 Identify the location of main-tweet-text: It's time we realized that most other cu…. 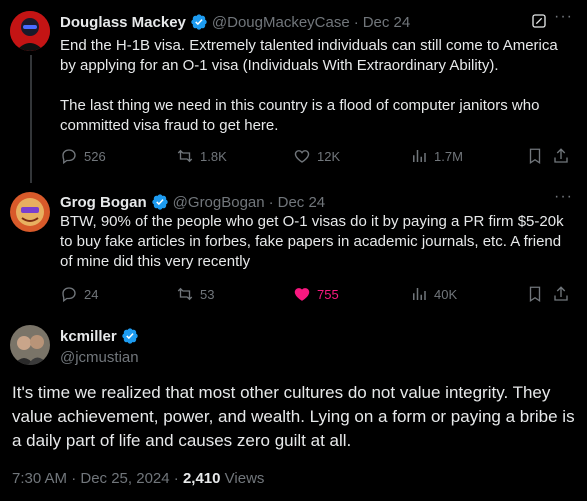
(293, 416).